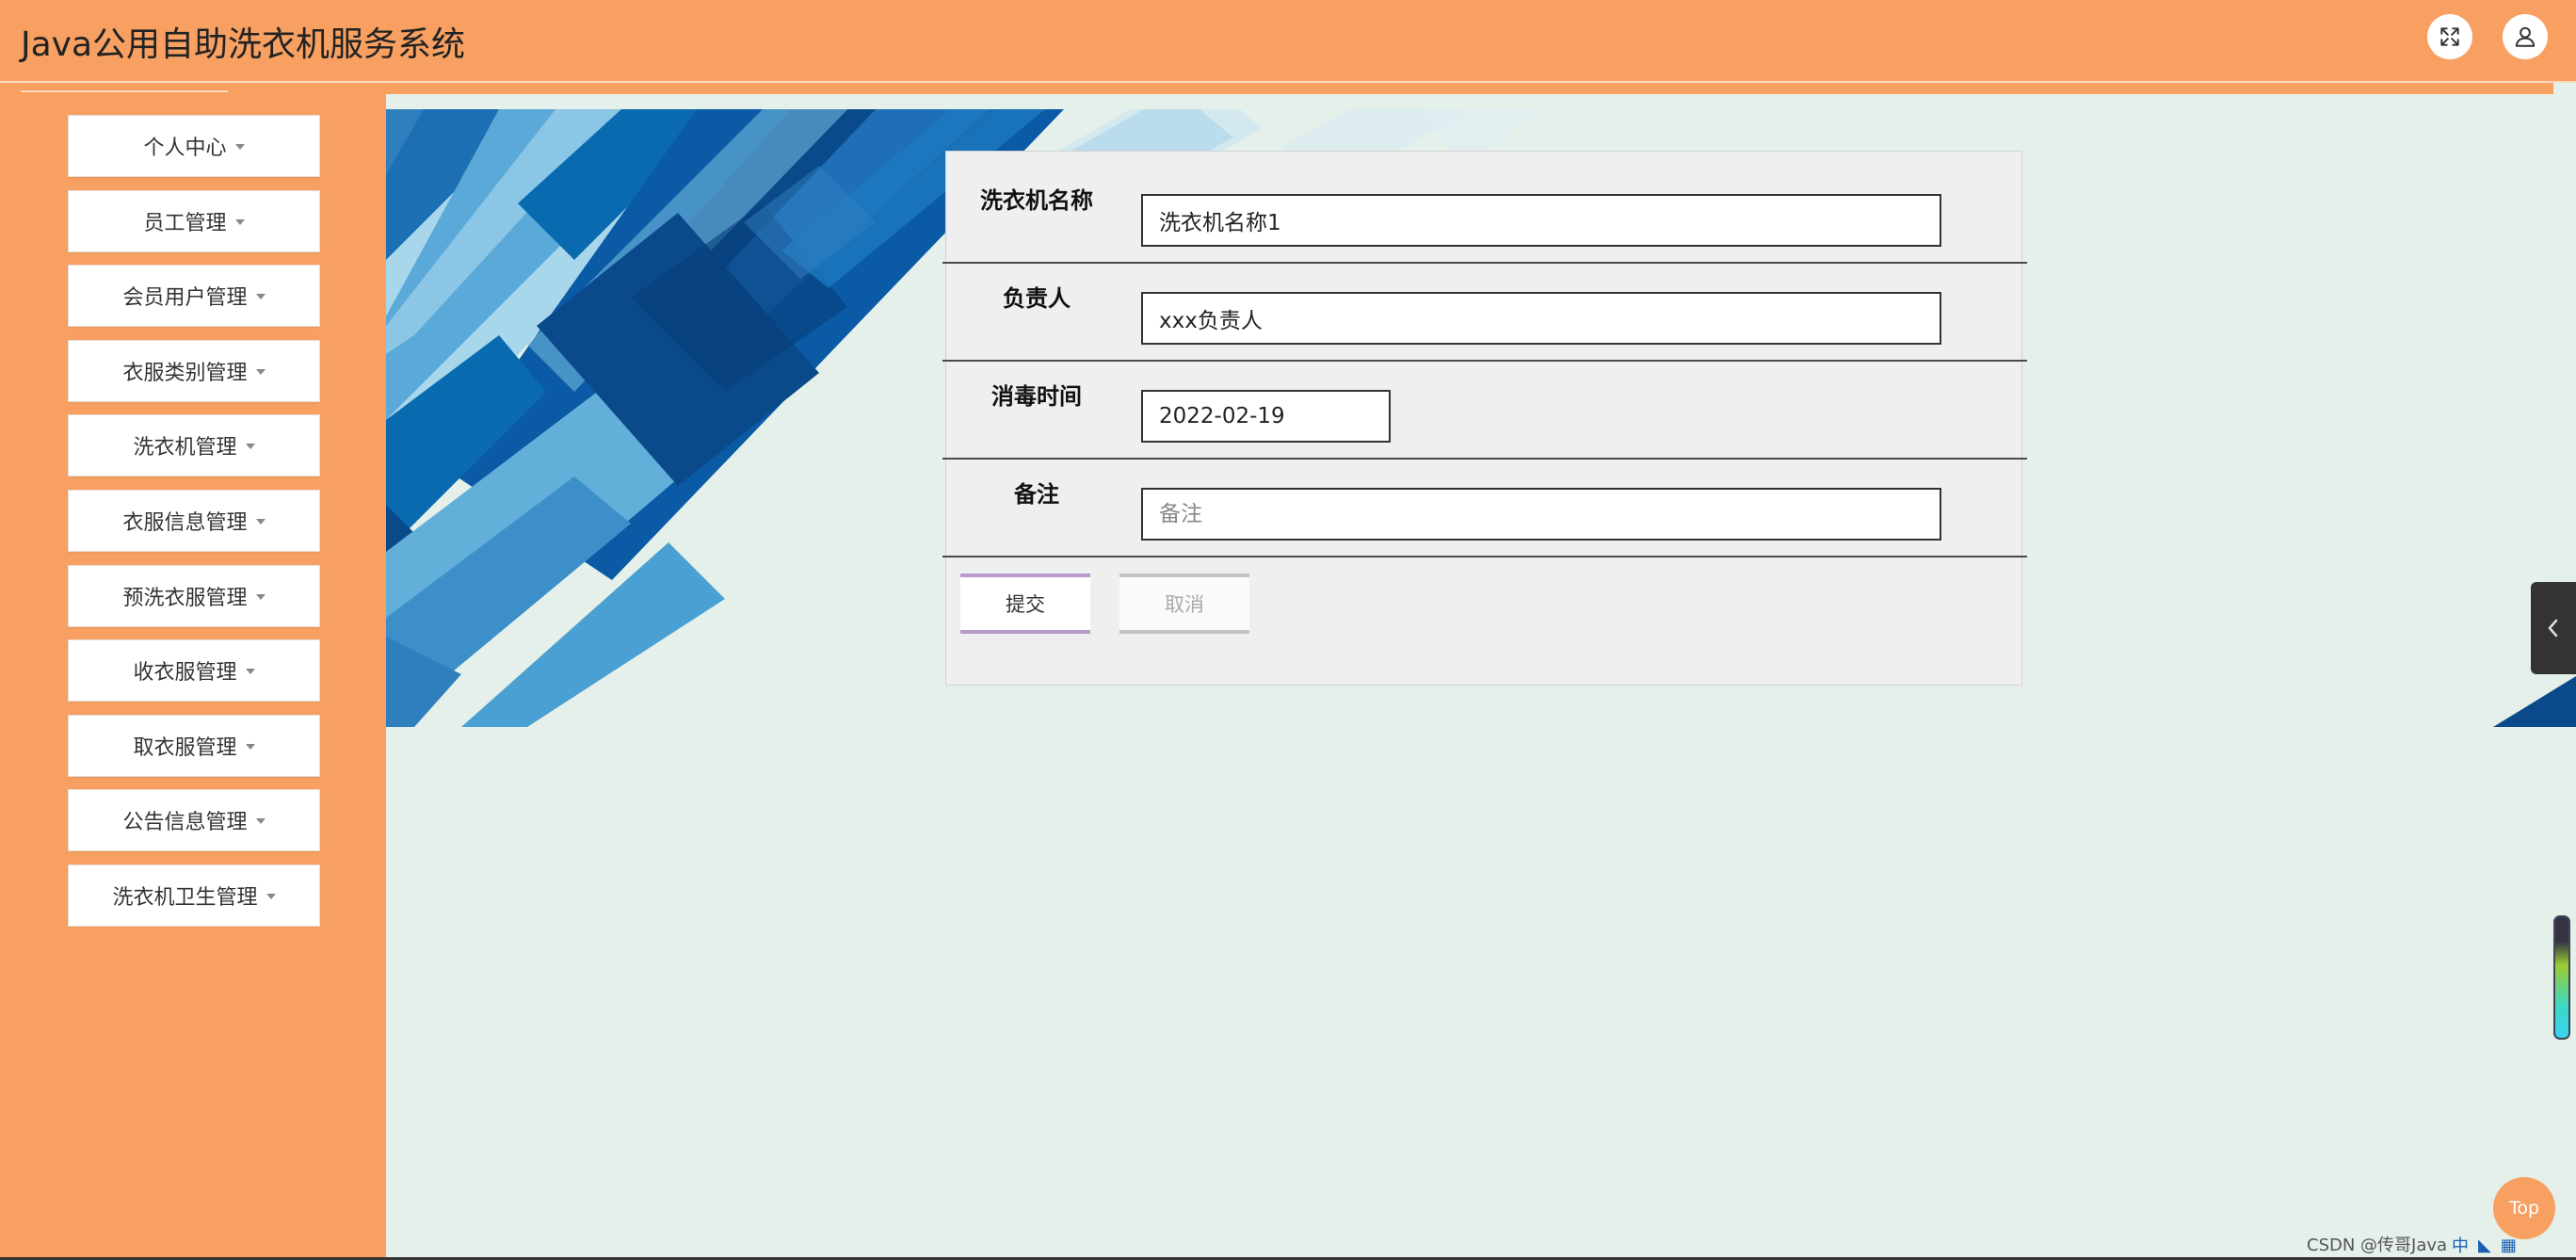 Image resolution: width=2576 pixels, height=1260 pixels. I want to click on chevron-left-icon, so click(2553, 628).